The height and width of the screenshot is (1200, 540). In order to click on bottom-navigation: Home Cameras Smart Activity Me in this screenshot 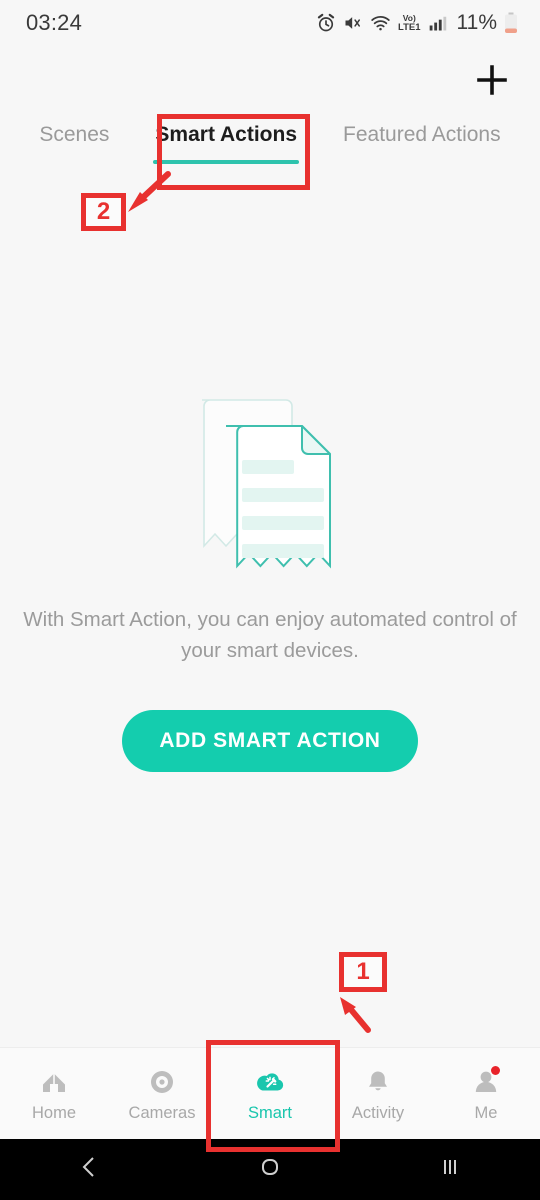, I will do `click(270, 1093)`.